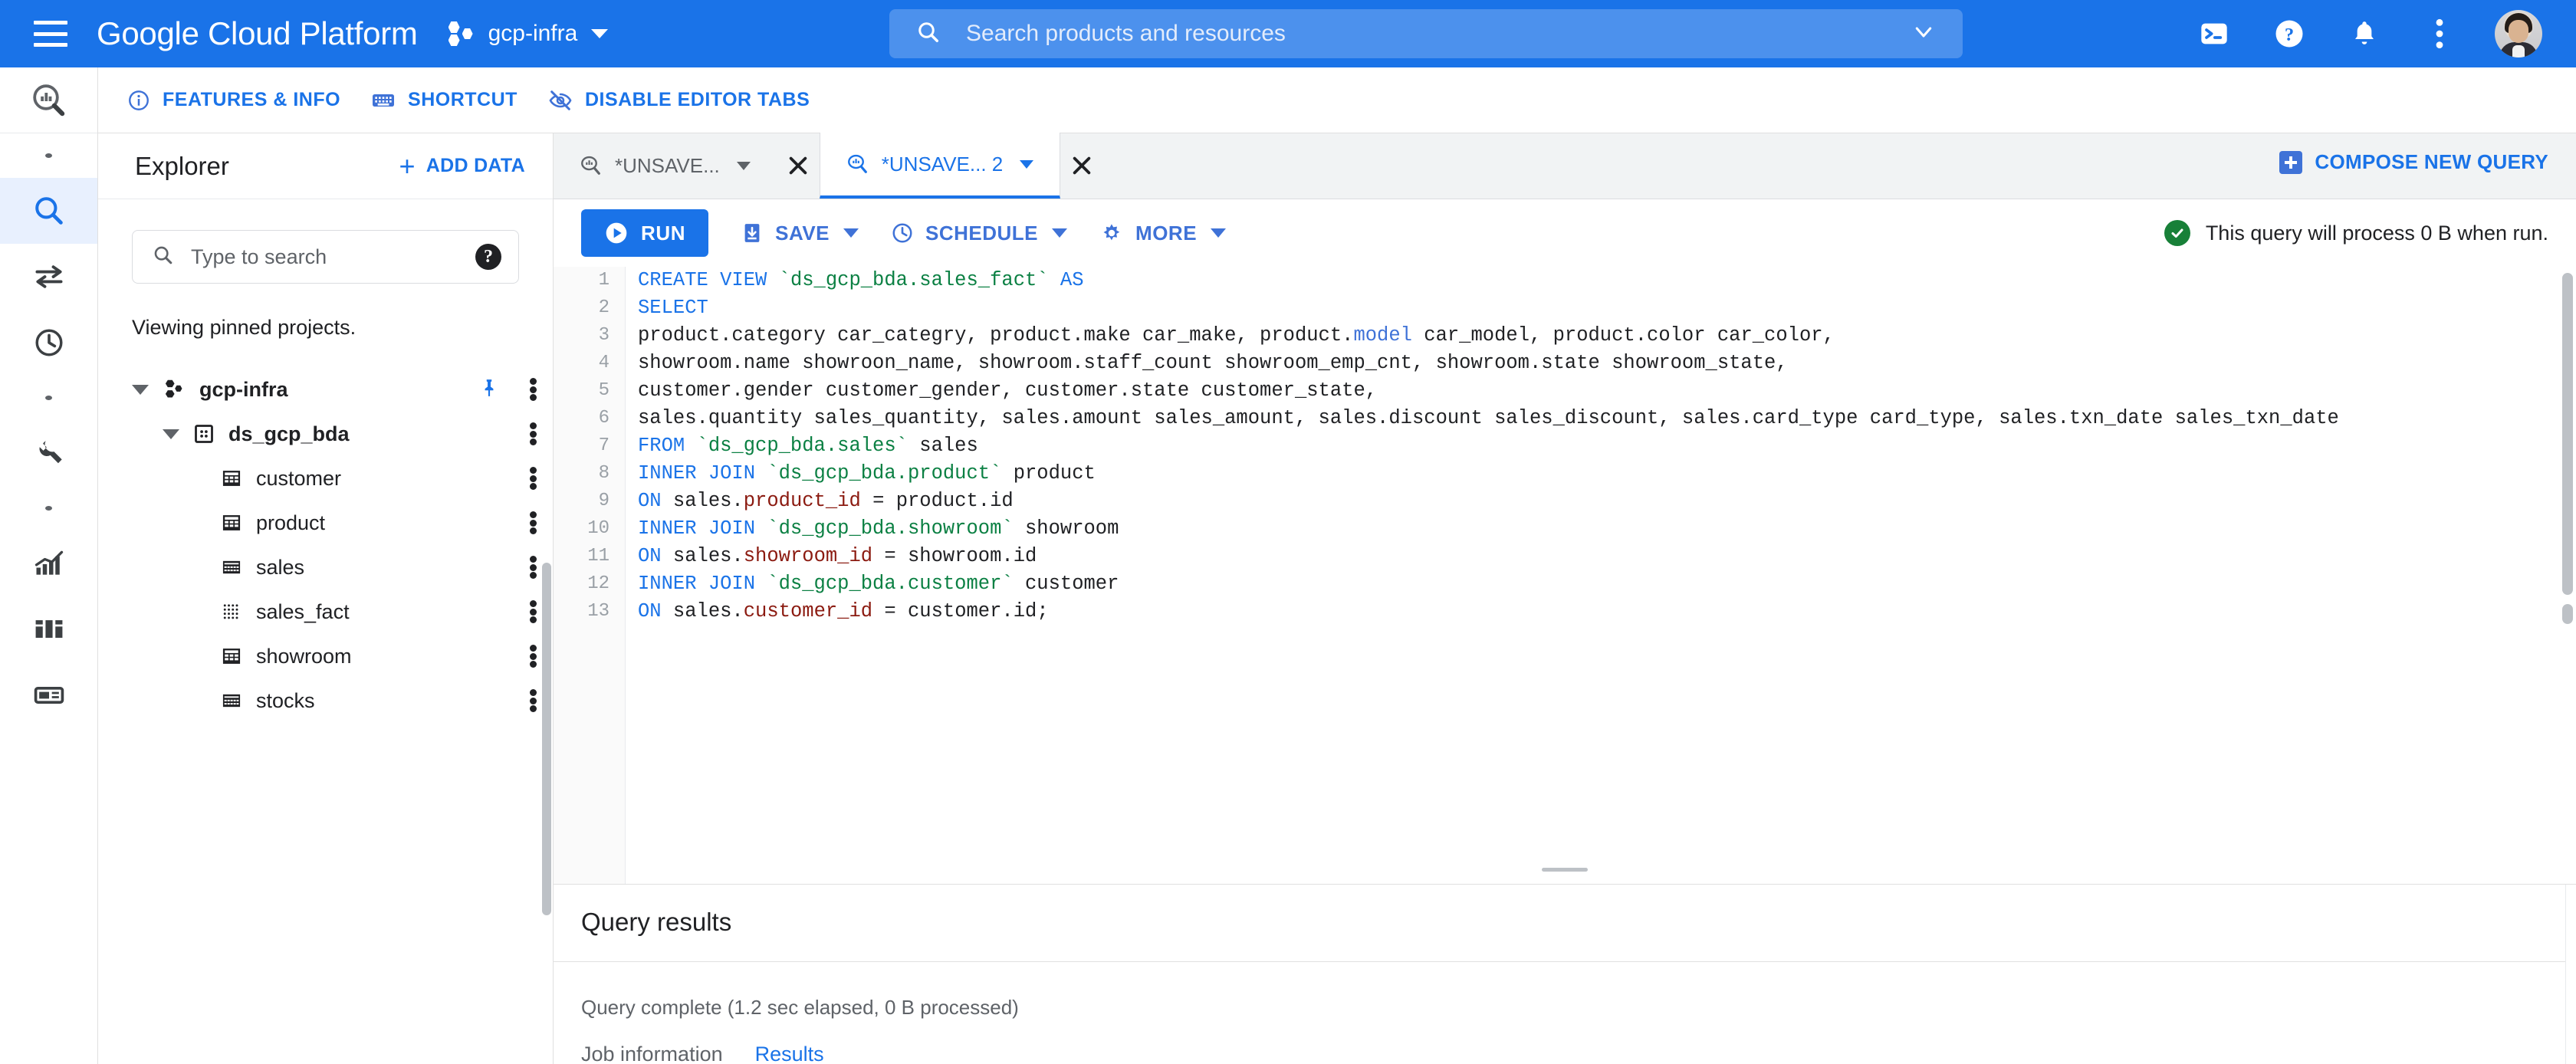 Image resolution: width=2576 pixels, height=1064 pixels. What do you see at coordinates (48, 695) in the screenshot?
I see `rail-item-reservations` at bounding box center [48, 695].